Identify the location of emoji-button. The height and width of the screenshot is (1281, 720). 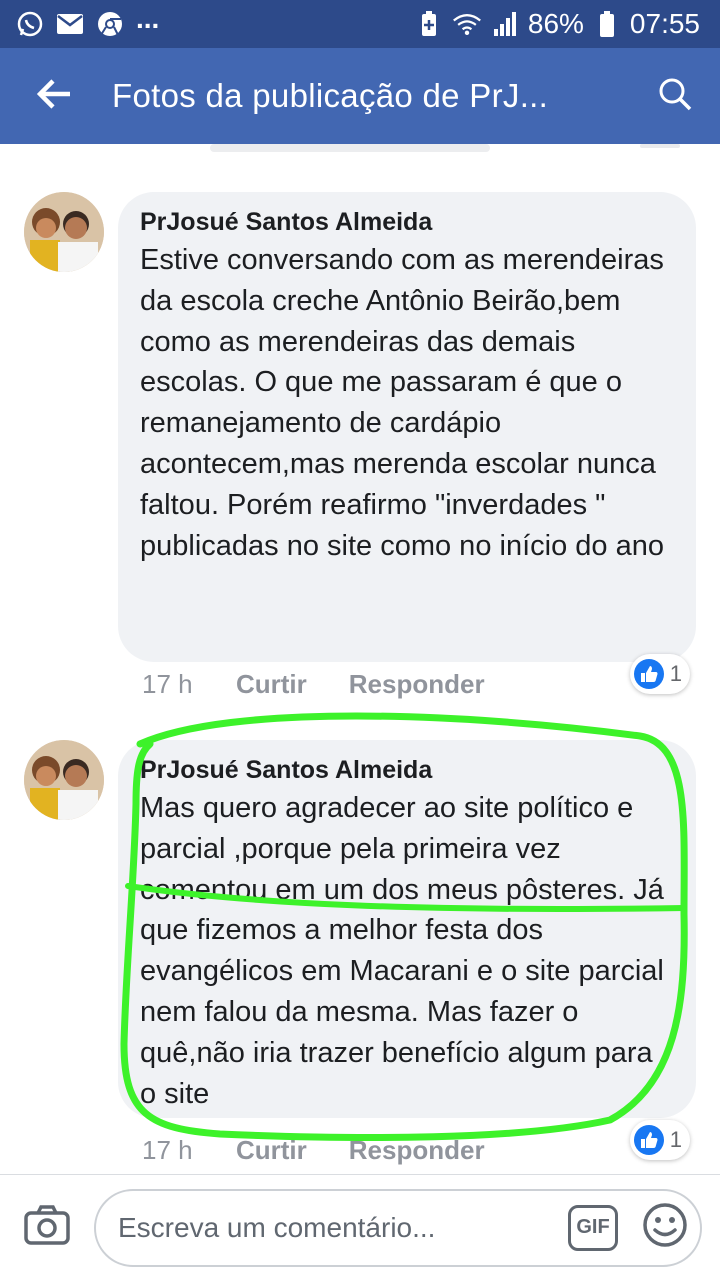
(665, 1227).